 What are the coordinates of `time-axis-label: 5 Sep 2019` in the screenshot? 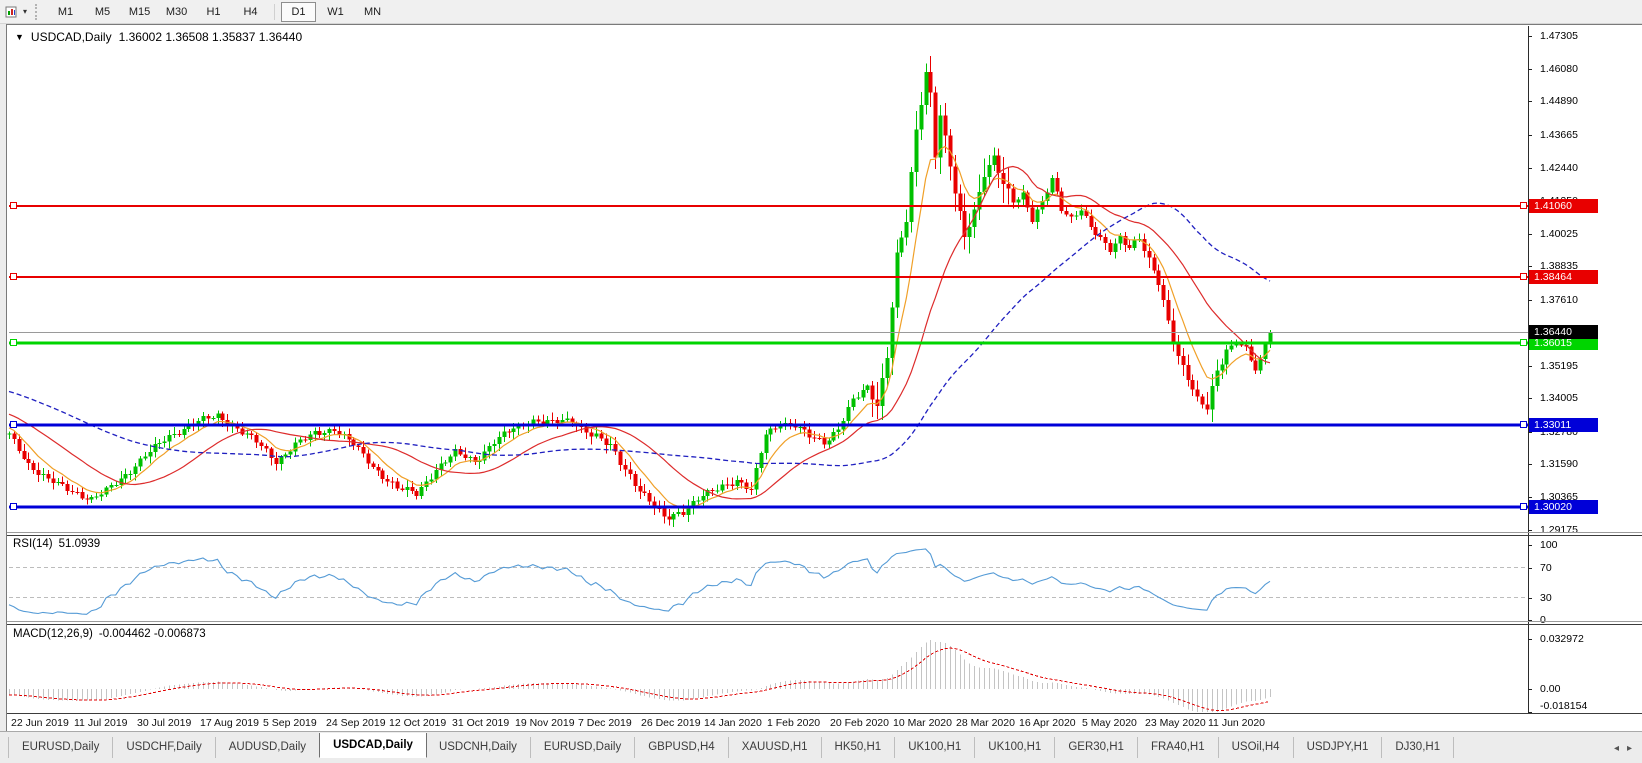 It's located at (290, 723).